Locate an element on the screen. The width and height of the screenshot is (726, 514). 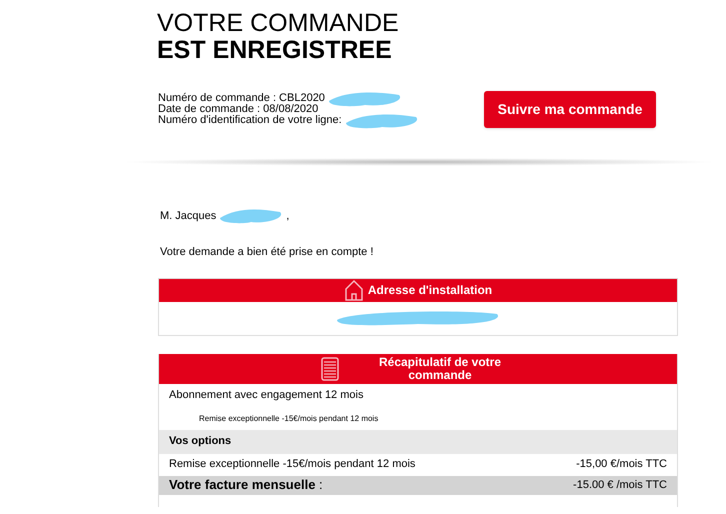
monthly-total-label: Votre facture mensuelle : is located at coordinates (246, 485).